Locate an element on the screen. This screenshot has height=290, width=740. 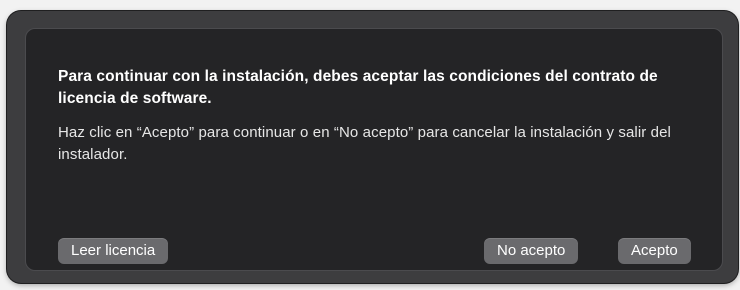
decline-button: No acepto is located at coordinates (531, 251).